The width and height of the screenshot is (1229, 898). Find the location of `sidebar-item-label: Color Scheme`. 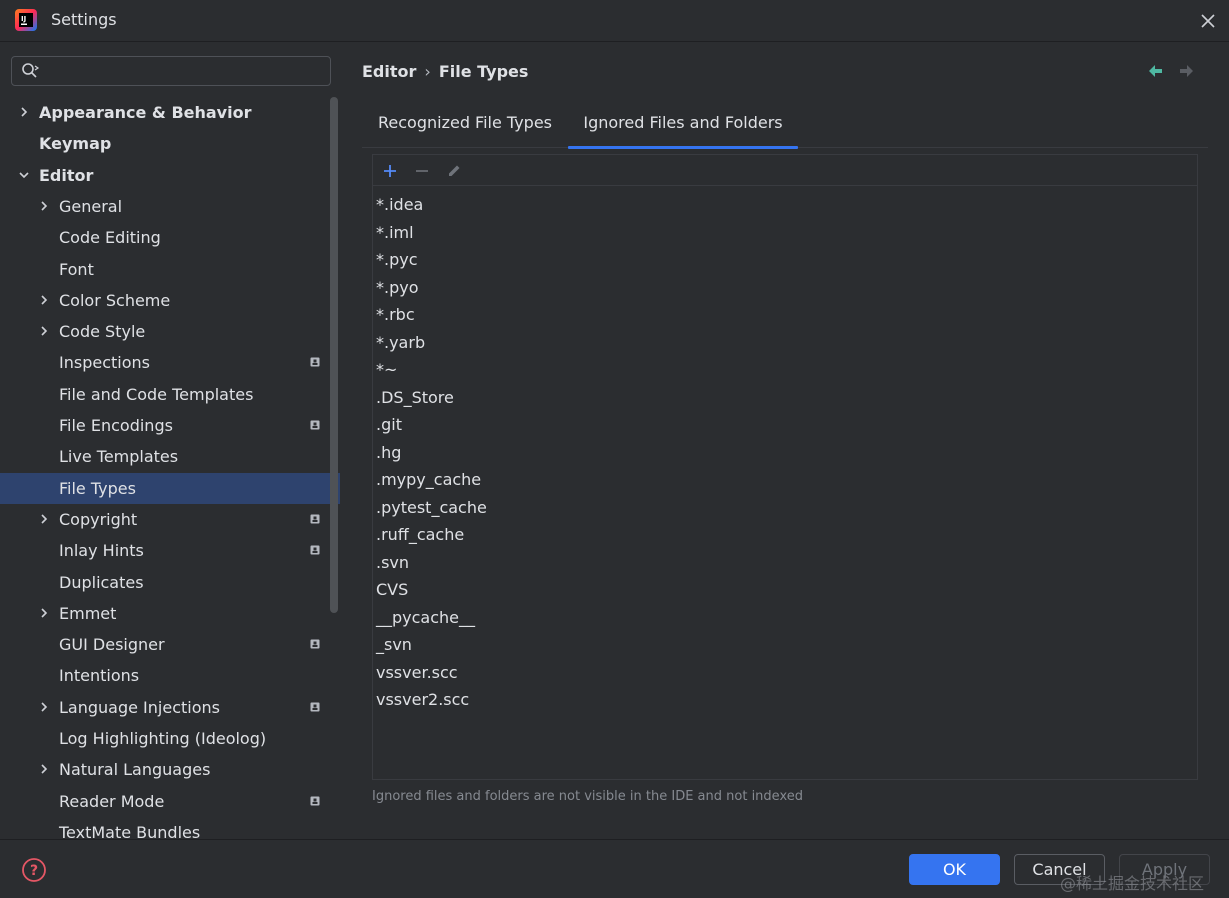

sidebar-item-label: Color Scheme is located at coordinates (115, 300).